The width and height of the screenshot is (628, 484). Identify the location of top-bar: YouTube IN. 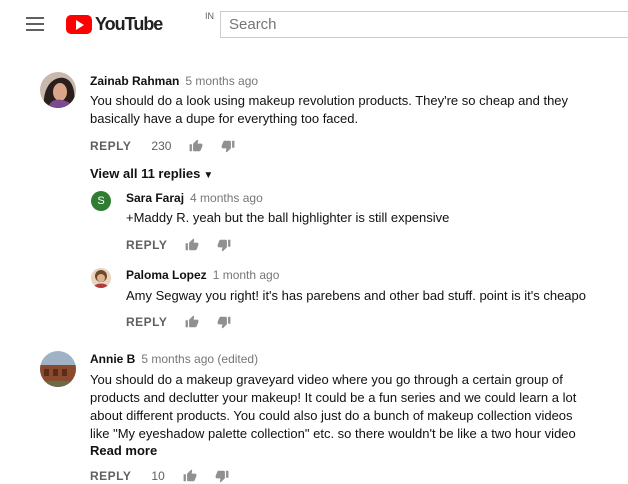
(314, 25).